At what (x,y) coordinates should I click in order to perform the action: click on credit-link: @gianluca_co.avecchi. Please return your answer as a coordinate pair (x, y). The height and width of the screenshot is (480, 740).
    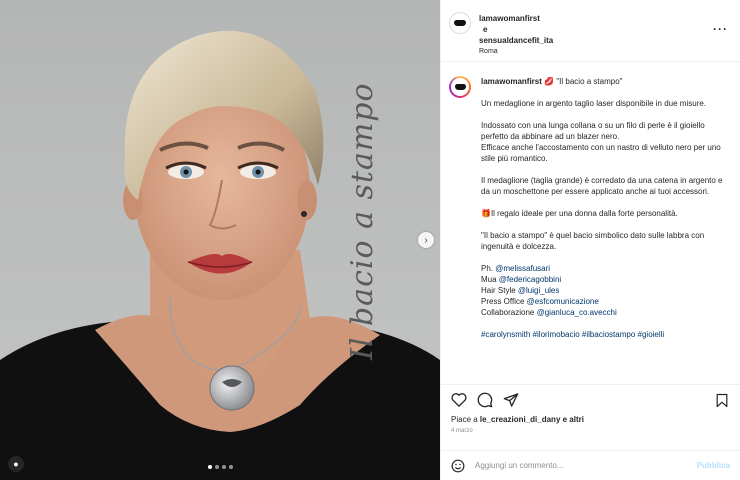
    Looking at the image, I should click on (577, 312).